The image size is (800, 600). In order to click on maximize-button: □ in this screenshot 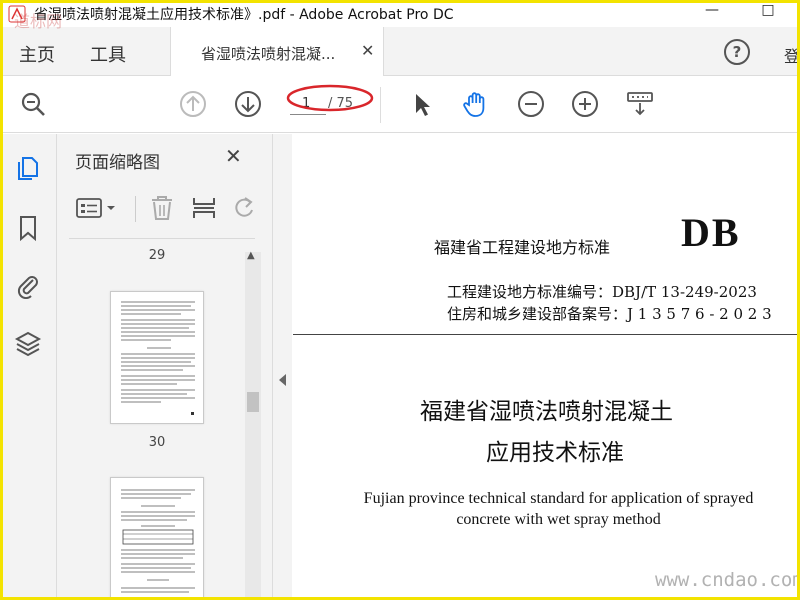, I will do `click(768, 13)`.